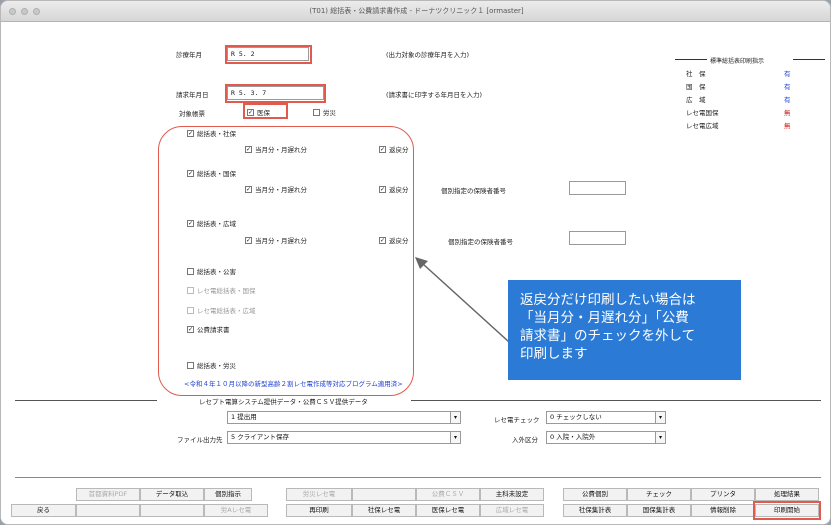 The image size is (831, 525). What do you see at coordinates (480, 242) in the screenshot?
I see `kouiki-kobetsu-label: 個別指定の保険者番号` at bounding box center [480, 242].